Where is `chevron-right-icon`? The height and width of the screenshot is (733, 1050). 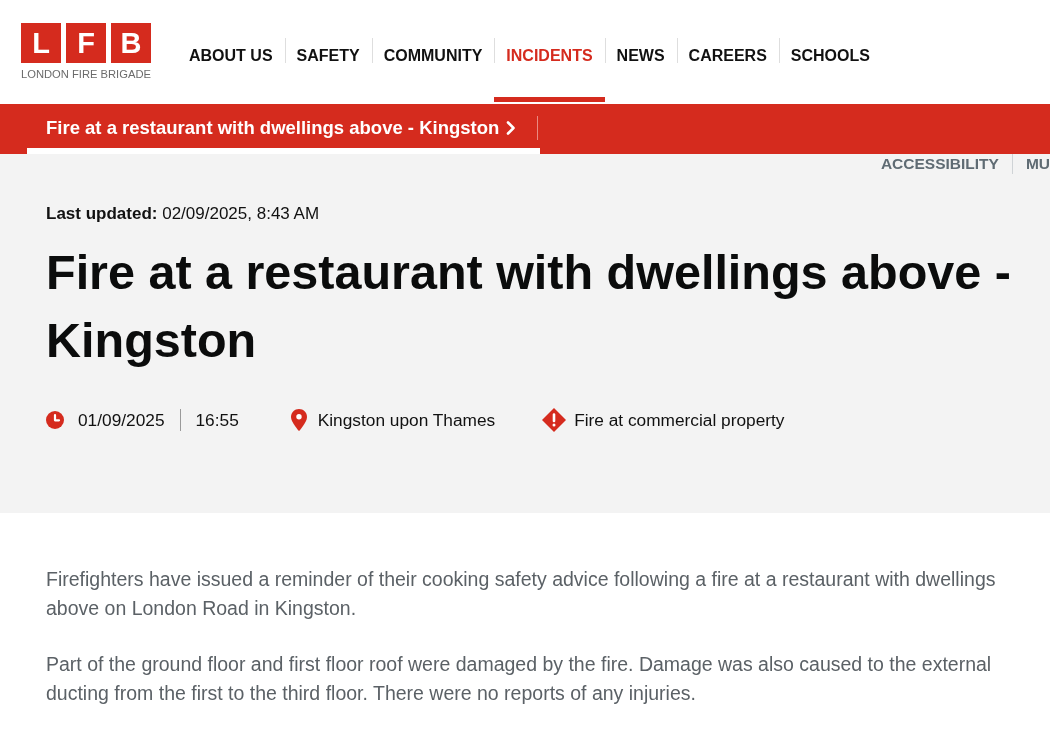 chevron-right-icon is located at coordinates (511, 128).